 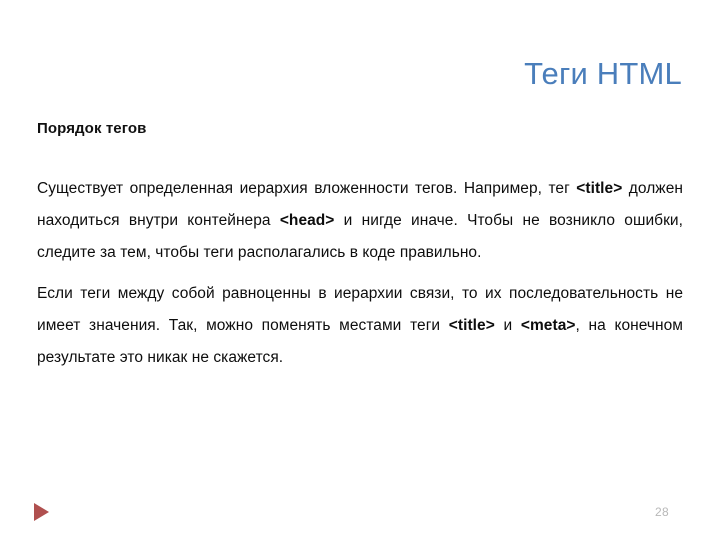 What do you see at coordinates (92, 129) in the screenshot?
I see `section-subheading: Порядок тегов` at bounding box center [92, 129].